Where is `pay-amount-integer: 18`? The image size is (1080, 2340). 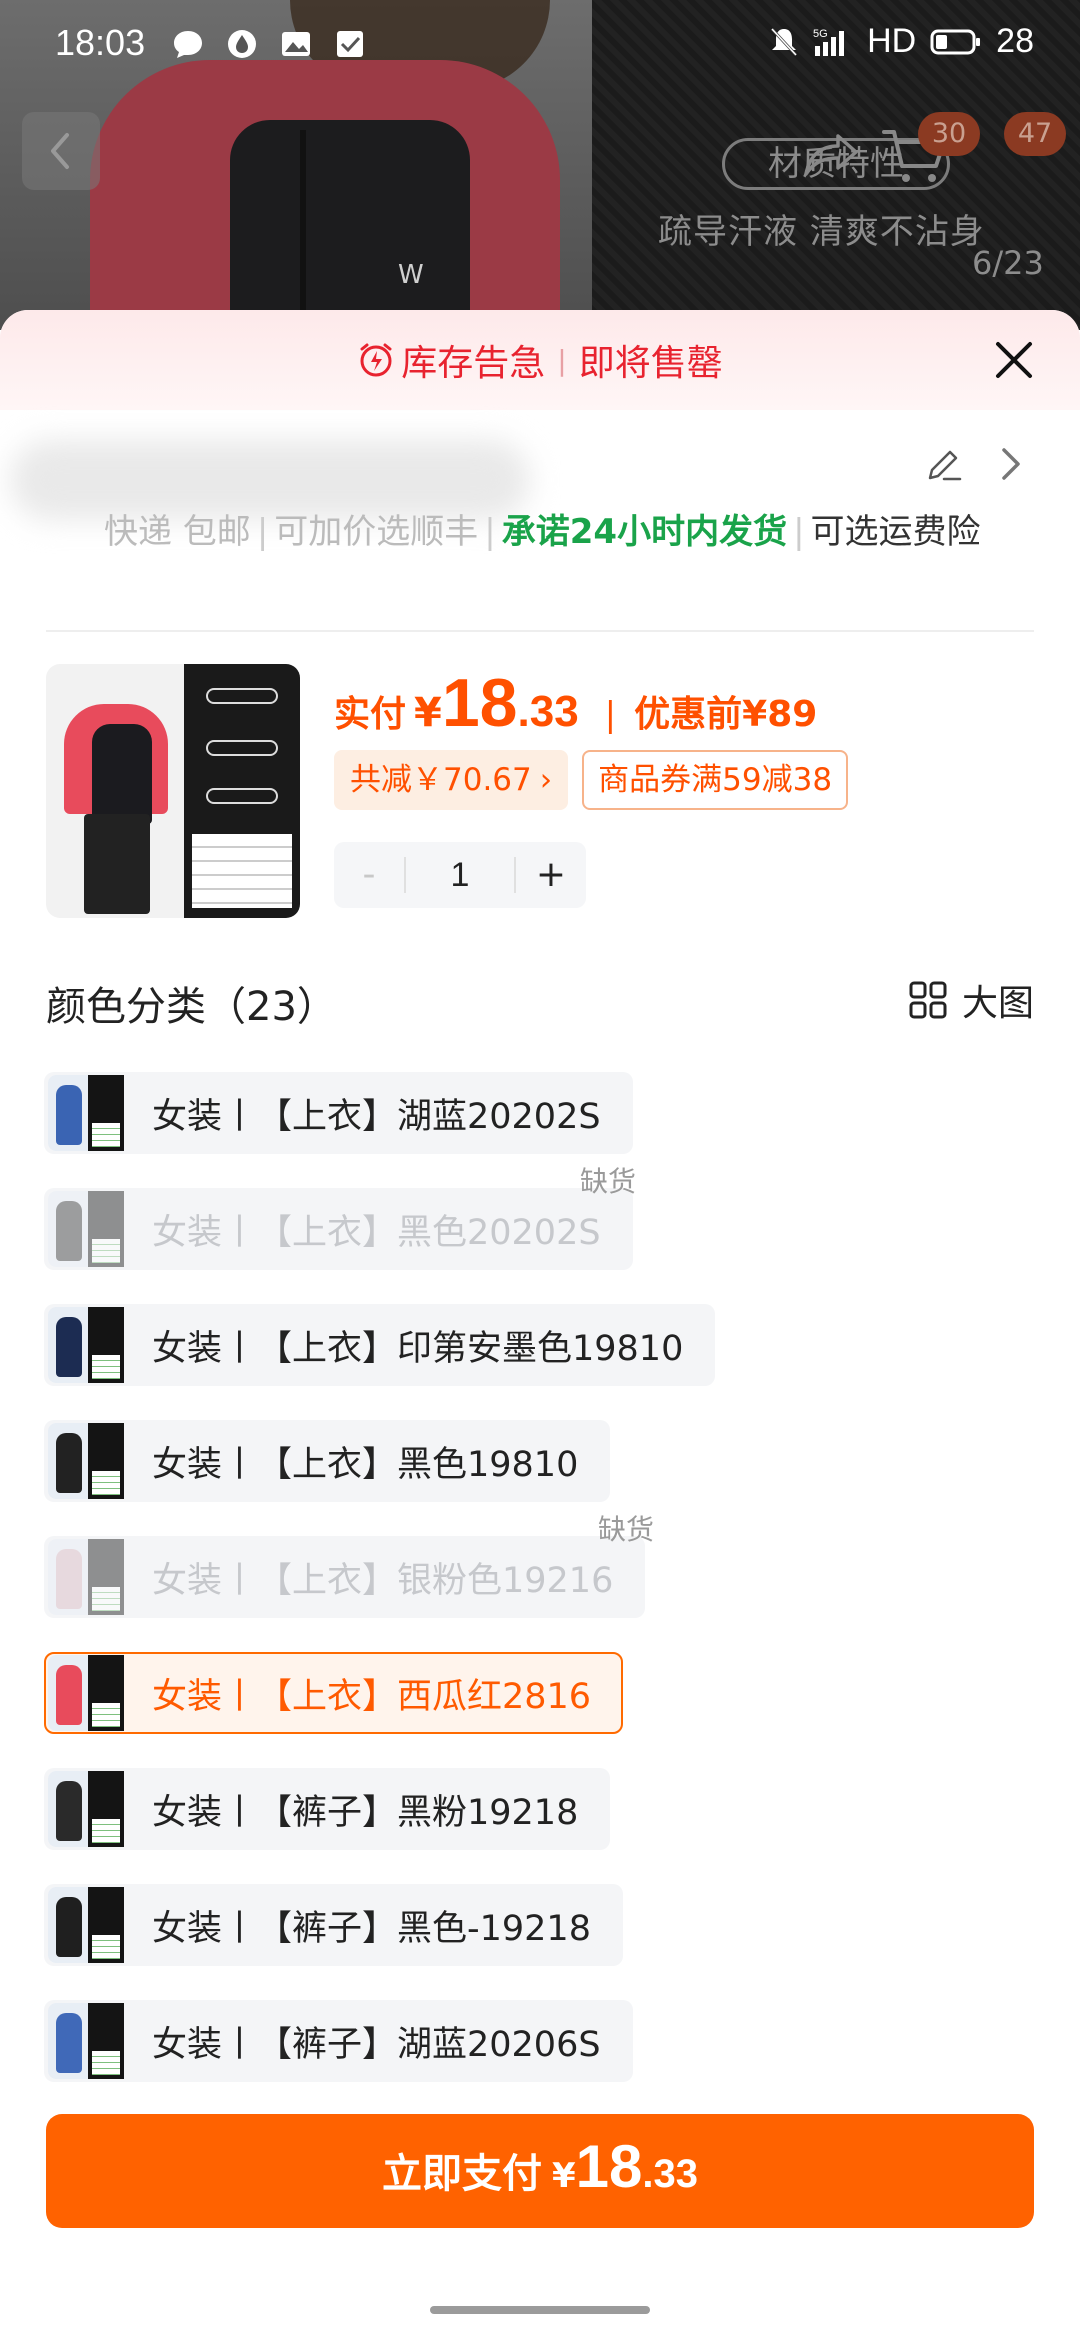
pay-amount-integer: 18 is located at coordinates (609, 2166).